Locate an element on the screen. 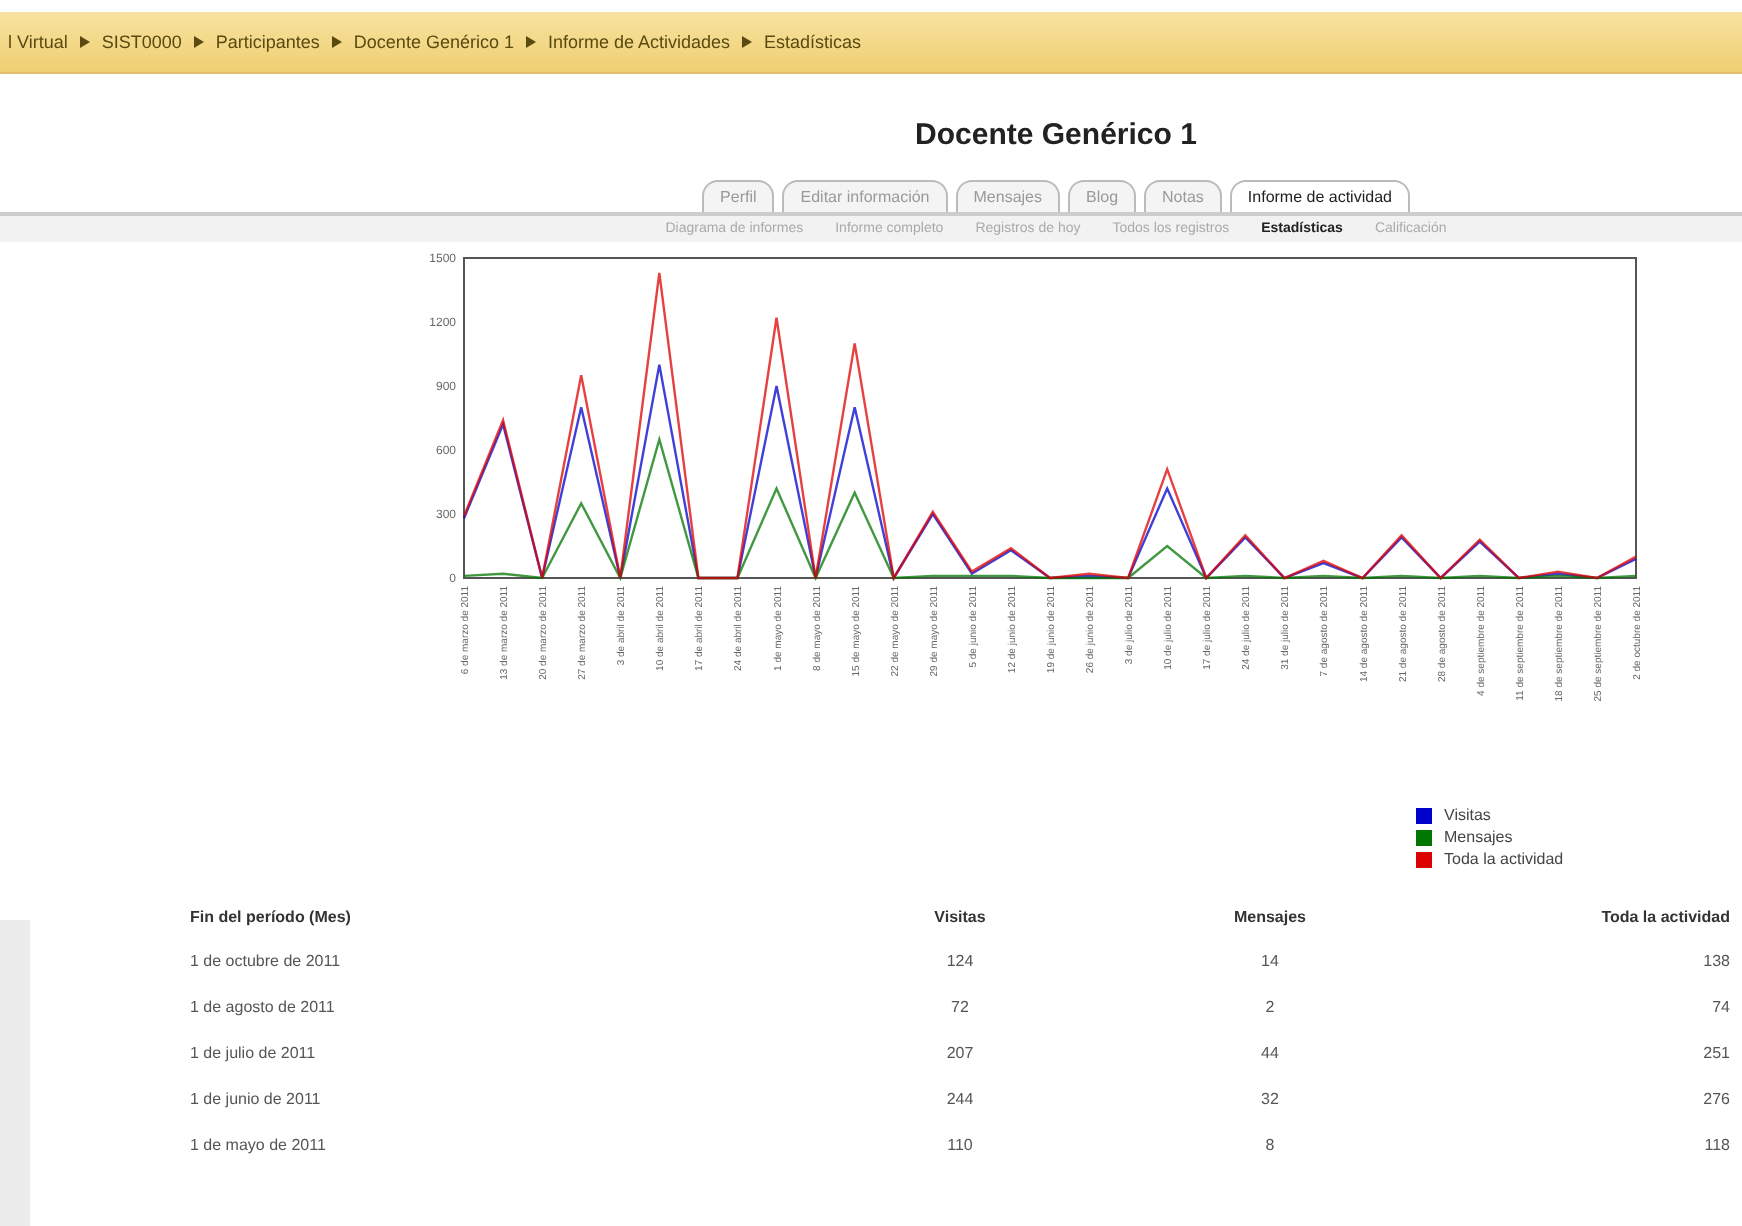 The height and width of the screenshot is (1226, 1742). tab: Notas is located at coordinates (1183, 196).